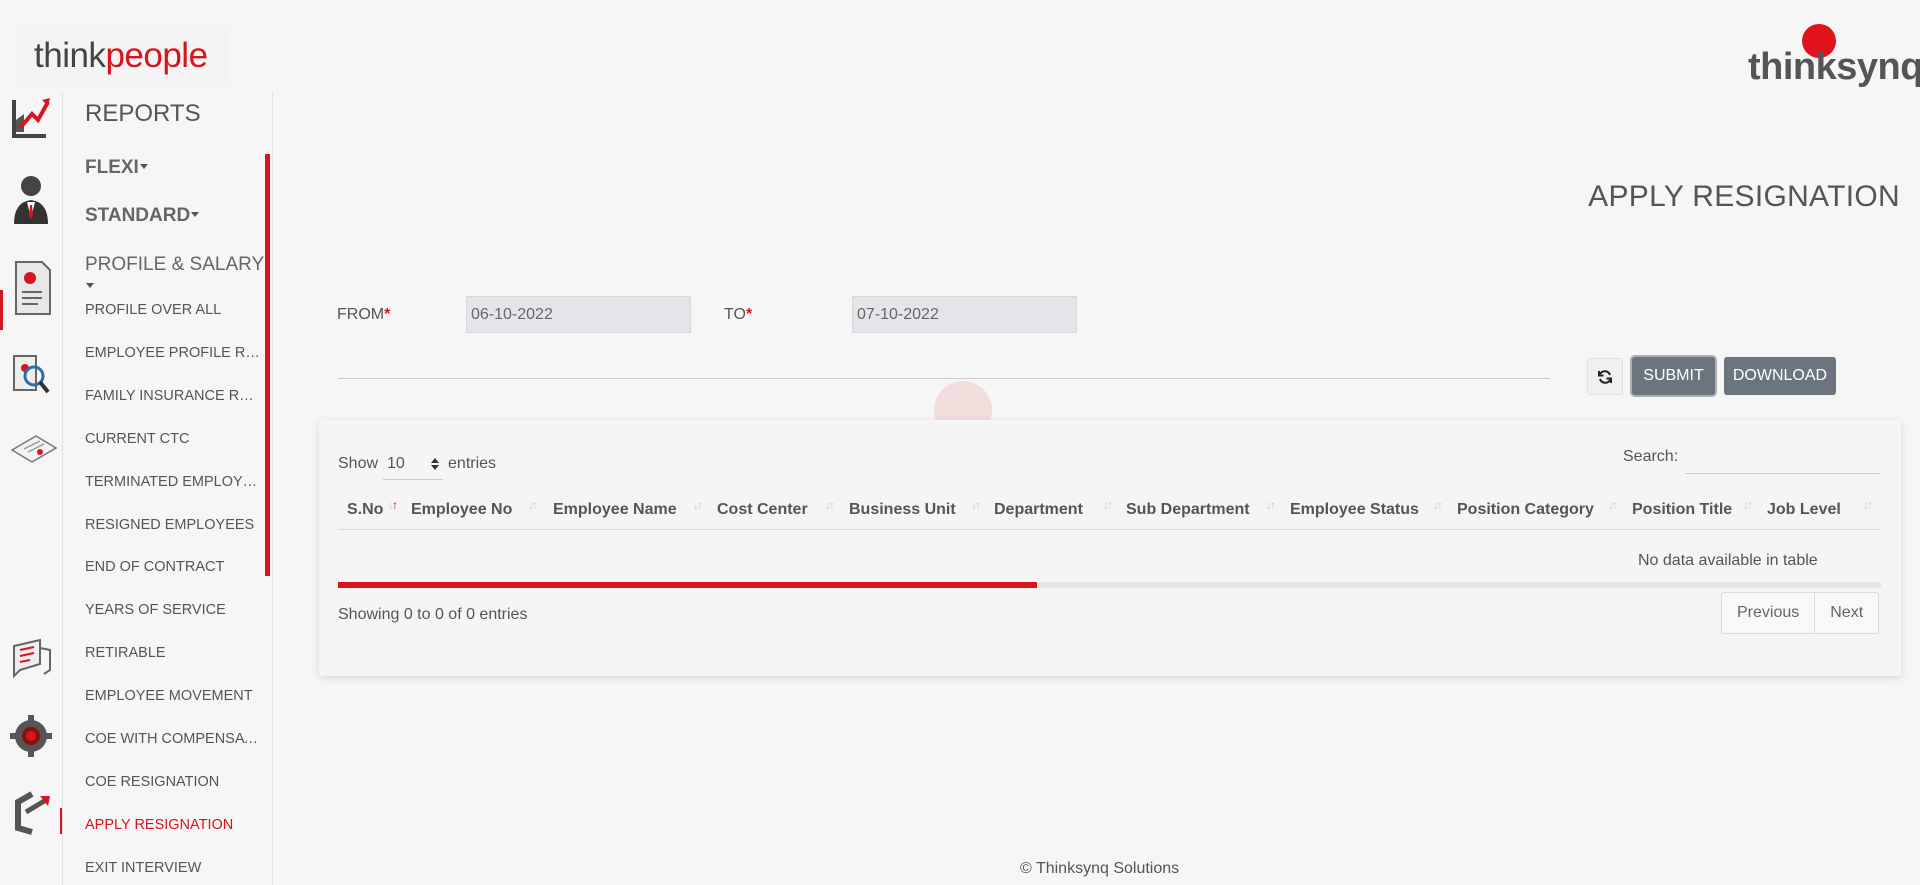  I want to click on subnav-item-years-of-service: YEARS OF SERVICE, so click(172, 610).